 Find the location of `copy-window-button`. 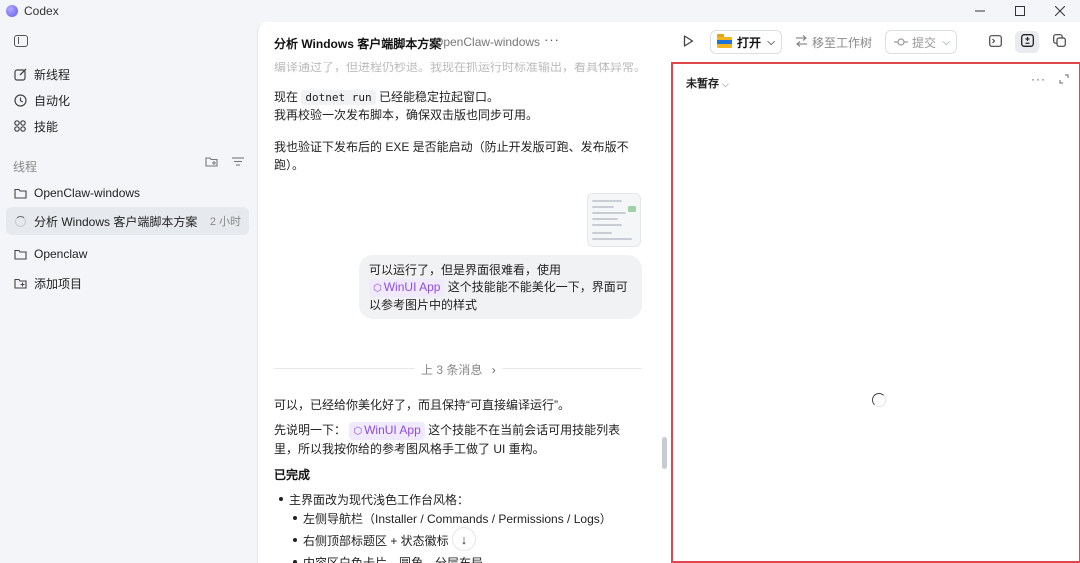

copy-window-button is located at coordinates (1059, 42).